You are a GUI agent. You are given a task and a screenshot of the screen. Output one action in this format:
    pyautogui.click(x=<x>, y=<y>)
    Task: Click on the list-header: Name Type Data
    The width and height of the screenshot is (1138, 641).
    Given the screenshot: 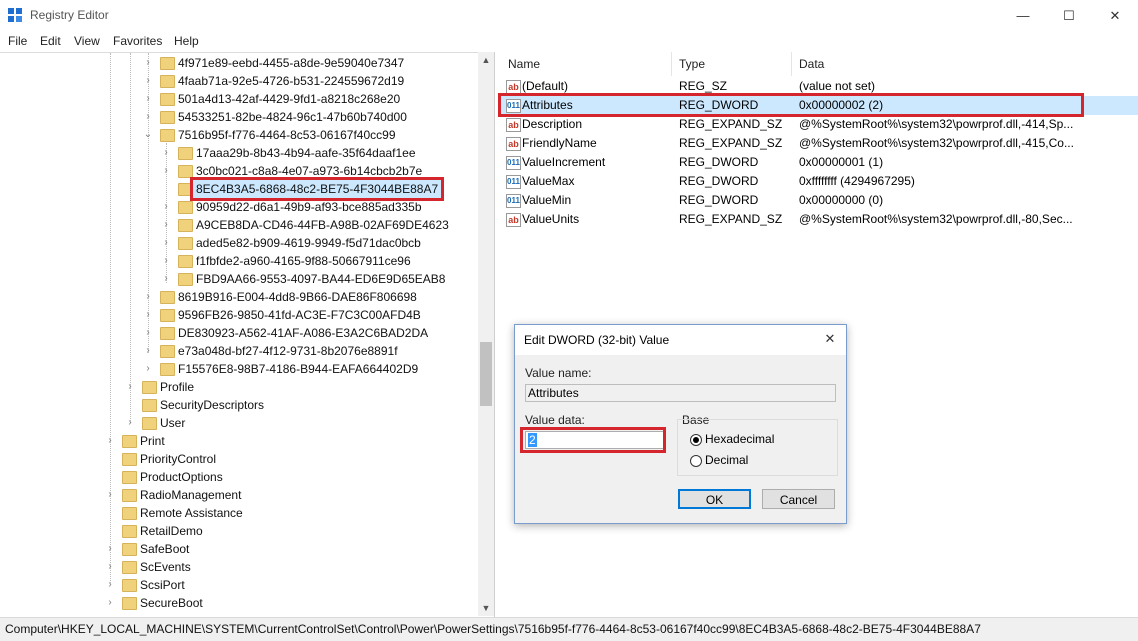 What is the action you would take?
    pyautogui.click(x=818, y=64)
    